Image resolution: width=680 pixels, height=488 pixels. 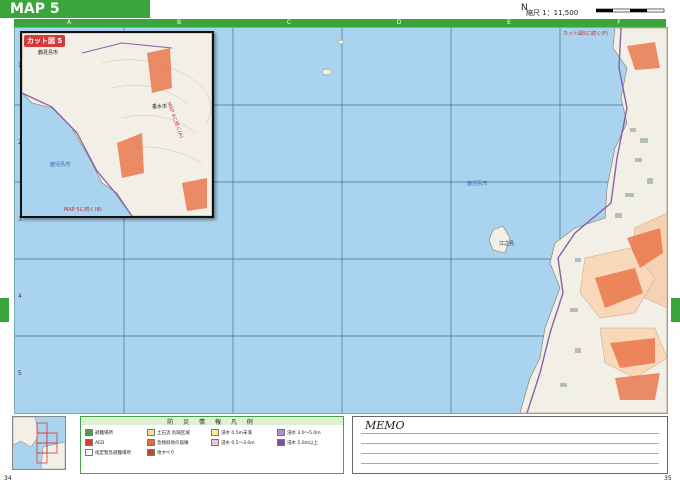 What do you see at coordinates (179, 22) in the screenshot?
I see `column-label: B` at bounding box center [179, 22].